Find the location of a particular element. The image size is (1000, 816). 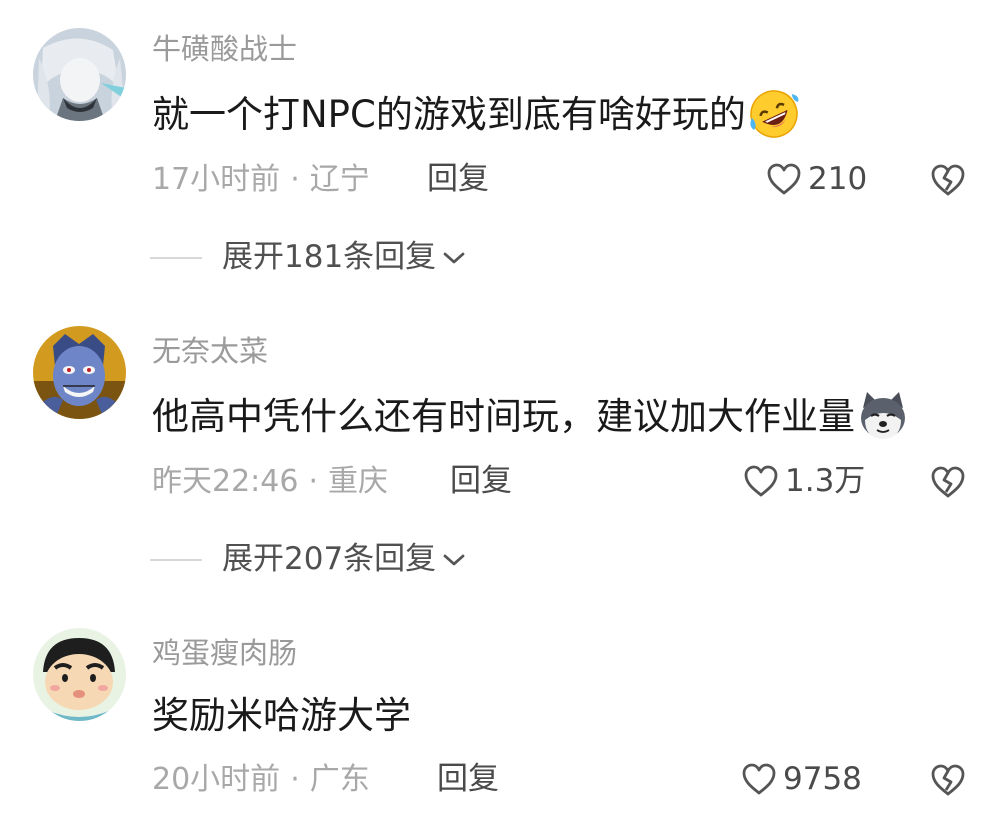

username: 牛磺酸战士 is located at coordinates (224, 49).